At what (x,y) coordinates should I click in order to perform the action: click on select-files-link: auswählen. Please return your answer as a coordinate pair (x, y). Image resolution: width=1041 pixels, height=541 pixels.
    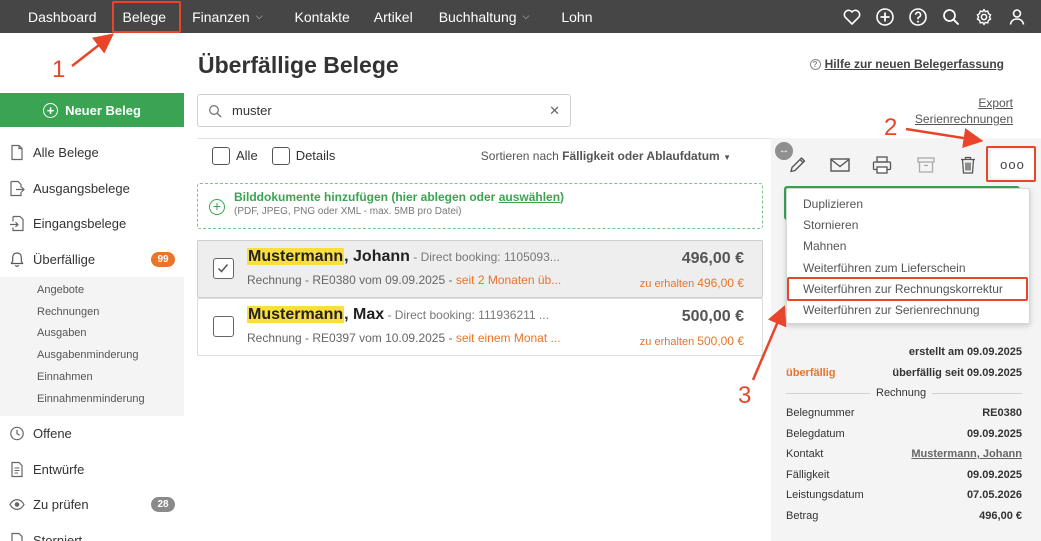
    Looking at the image, I should click on (529, 197).